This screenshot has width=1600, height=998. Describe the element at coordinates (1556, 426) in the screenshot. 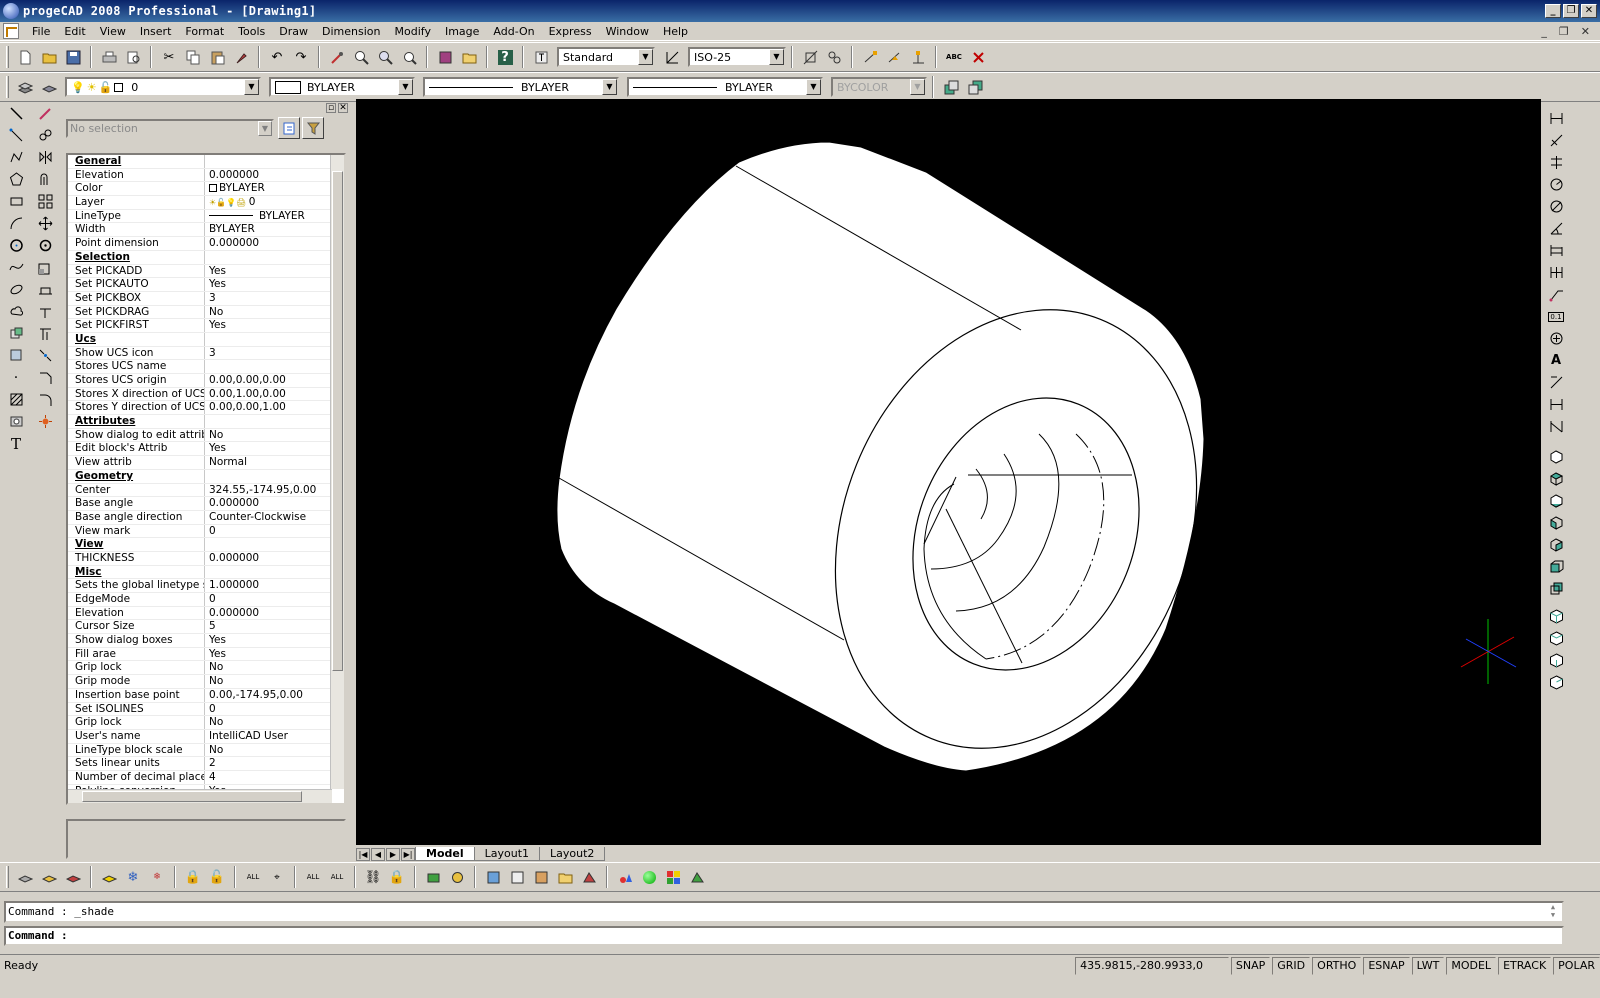

I see `dimension-override-button` at that location.